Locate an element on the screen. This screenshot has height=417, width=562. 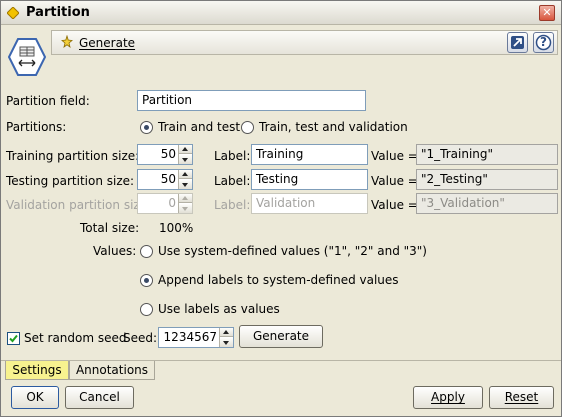
total-size-label: Total size: is located at coordinates (110, 228).